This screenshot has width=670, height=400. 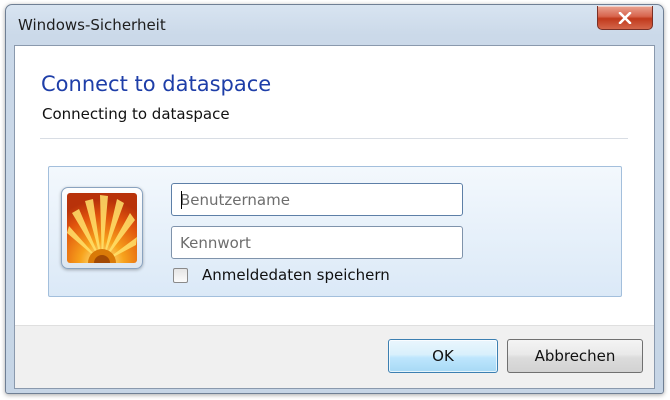 What do you see at coordinates (575, 356) in the screenshot?
I see `cancel-button: Abbrechen` at bounding box center [575, 356].